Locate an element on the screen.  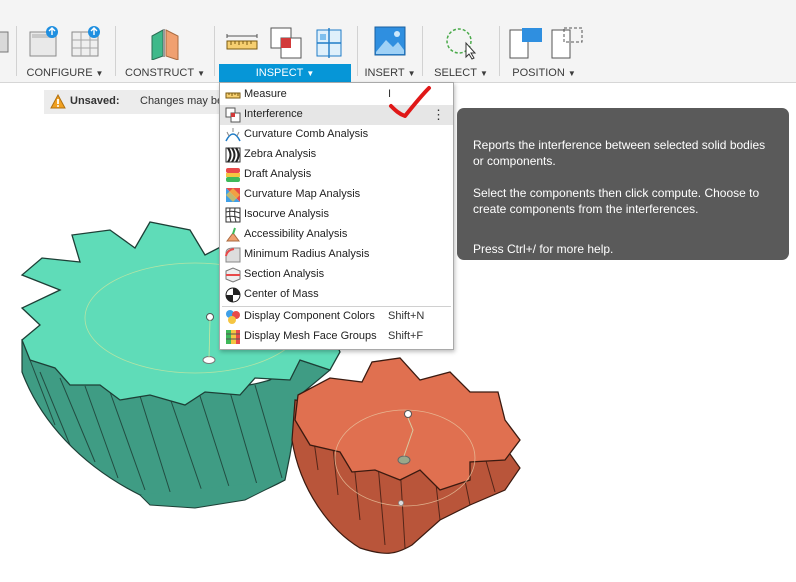
small-gear is located at coordinates (406, 455).